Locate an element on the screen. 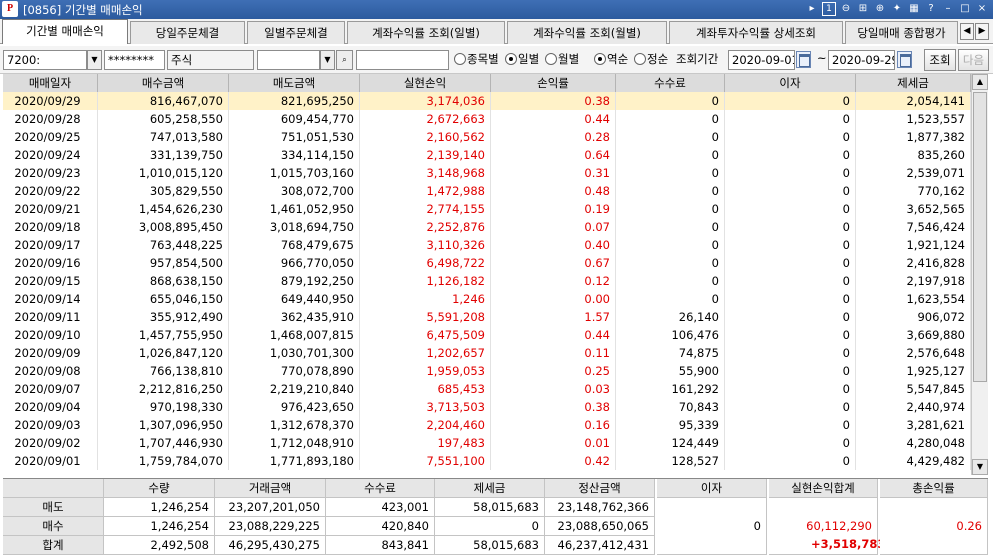 The height and width of the screenshot is (560, 993). scroll-up-icon: ▲ is located at coordinates (980, 82).